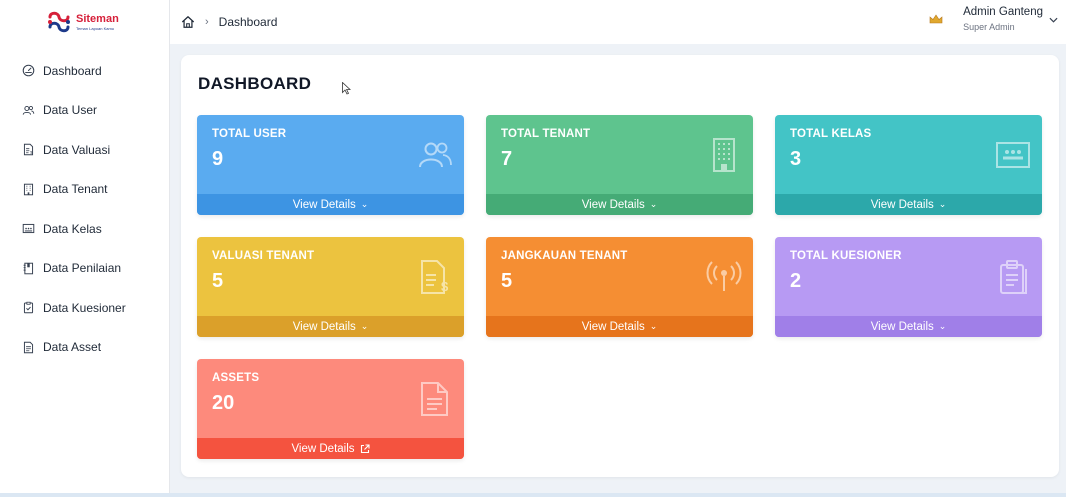  Describe the element at coordinates (564, 256) in the screenshot. I see `stat-title: JANGKAUAN TENANT` at that location.